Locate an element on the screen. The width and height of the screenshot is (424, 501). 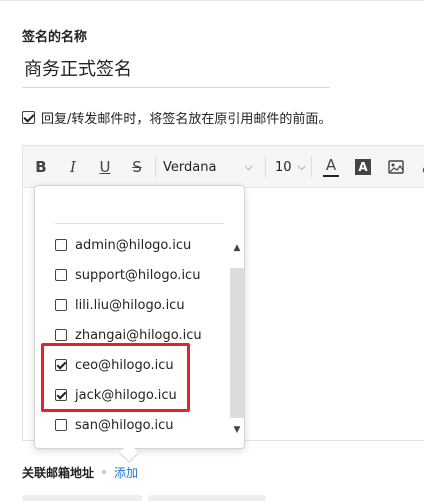
font-color-bar is located at coordinates (331, 175).